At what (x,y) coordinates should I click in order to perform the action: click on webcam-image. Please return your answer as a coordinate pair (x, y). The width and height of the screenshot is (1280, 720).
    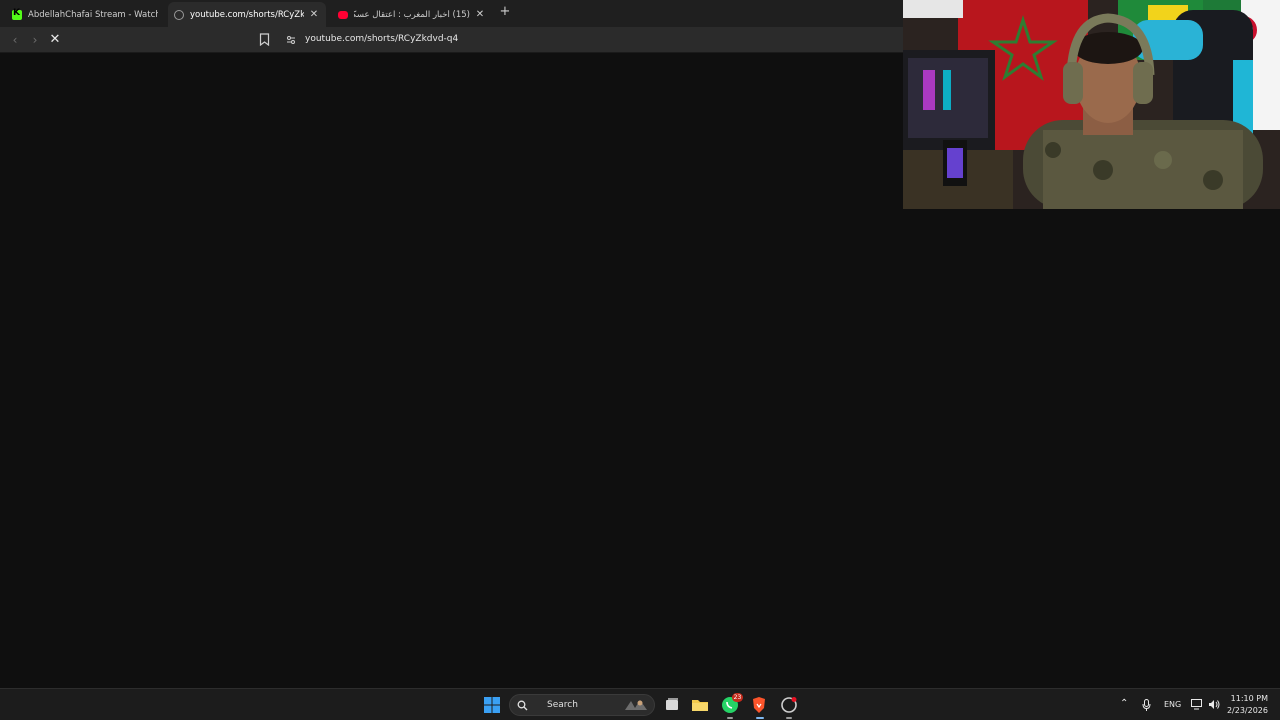
    Looking at the image, I should click on (1091, 104).